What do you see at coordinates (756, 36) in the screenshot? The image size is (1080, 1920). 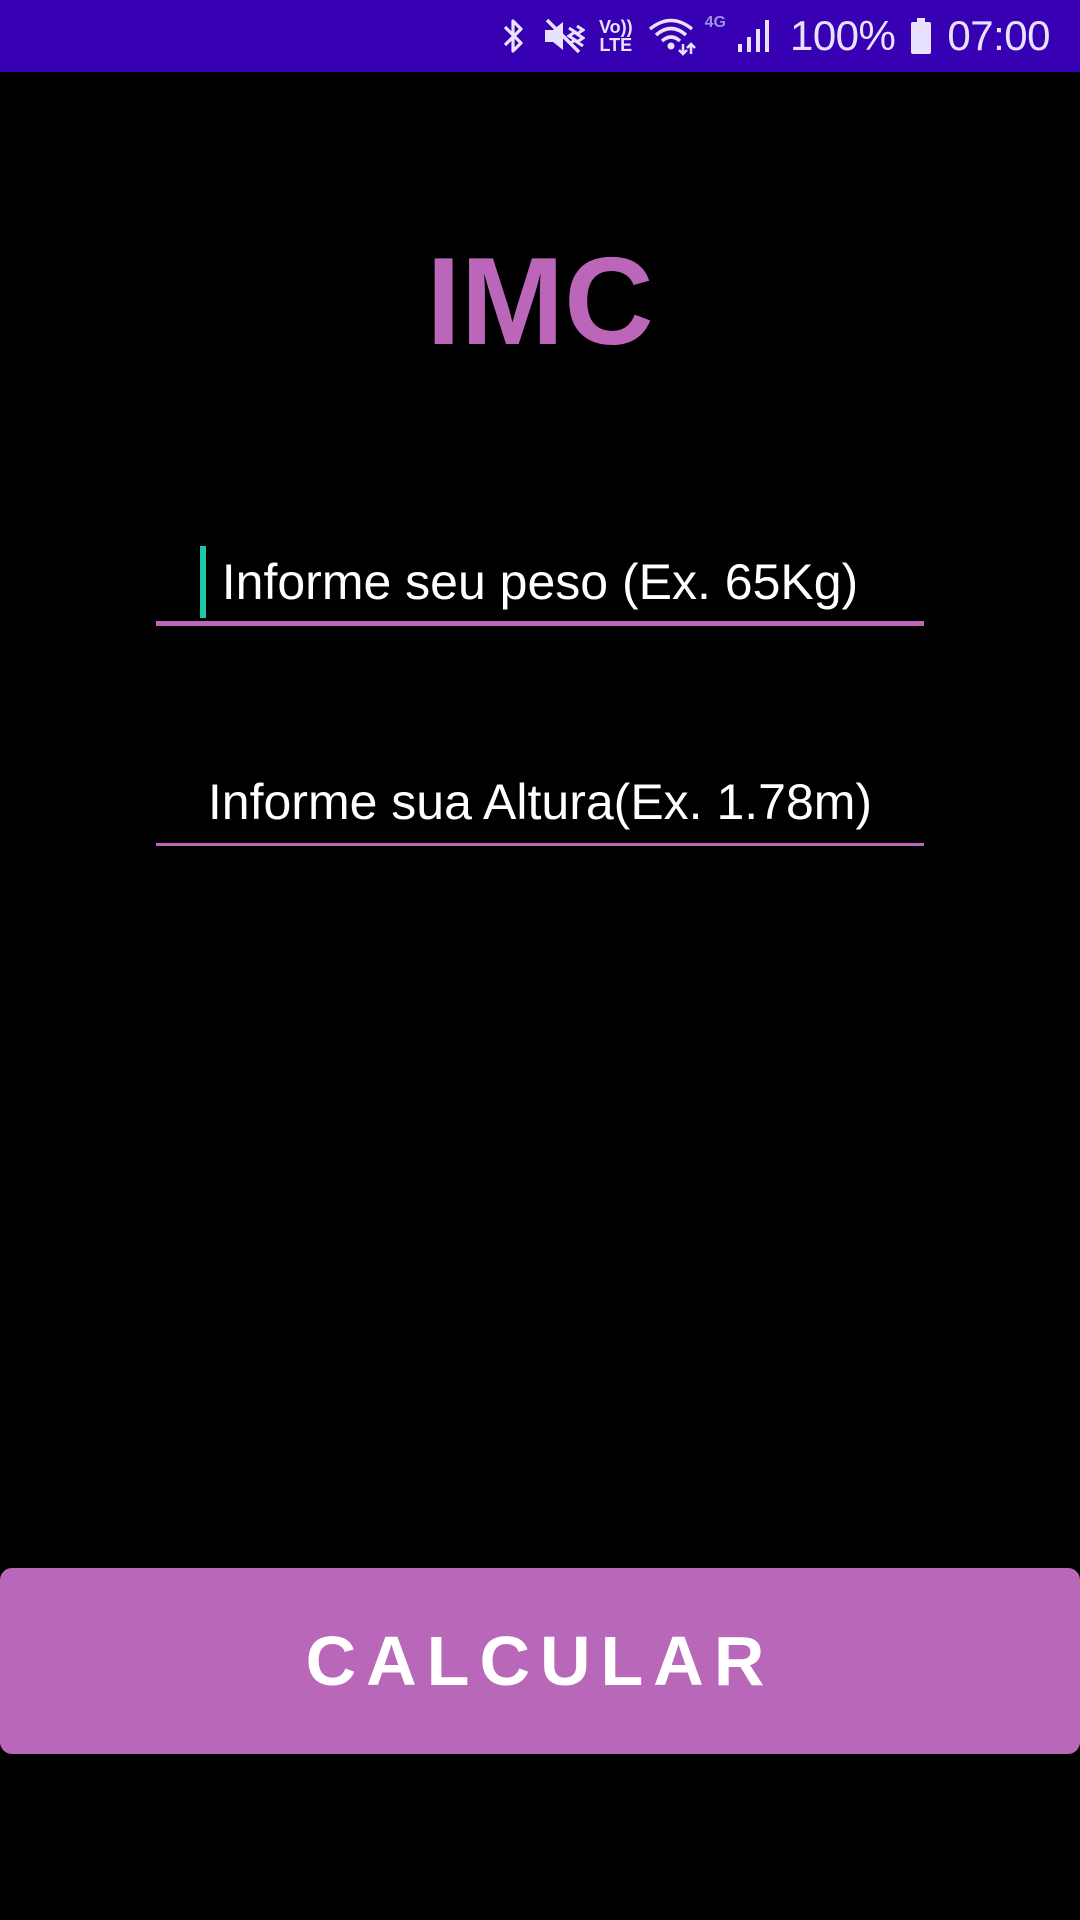 I see `signal-icon` at bounding box center [756, 36].